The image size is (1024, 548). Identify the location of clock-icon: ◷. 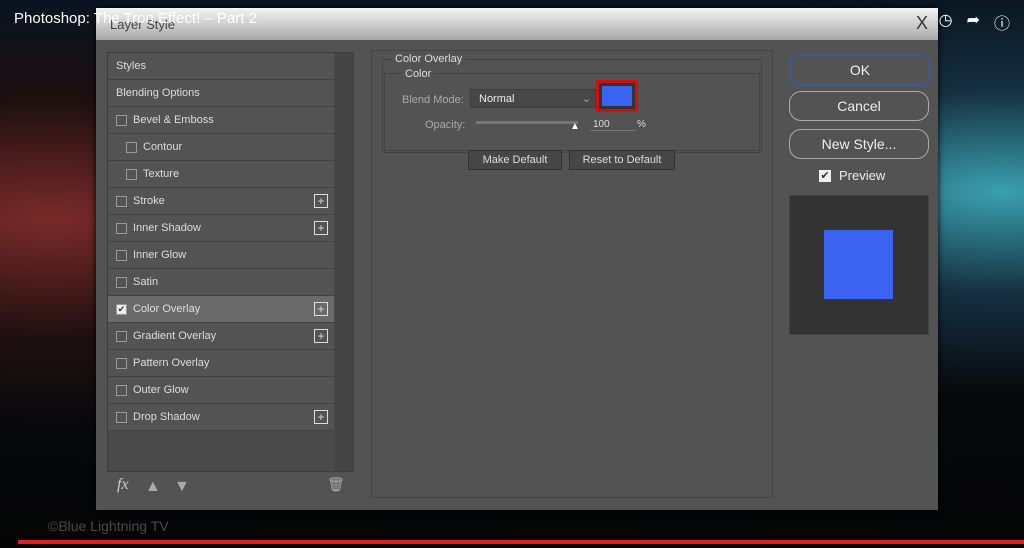
(946, 22).